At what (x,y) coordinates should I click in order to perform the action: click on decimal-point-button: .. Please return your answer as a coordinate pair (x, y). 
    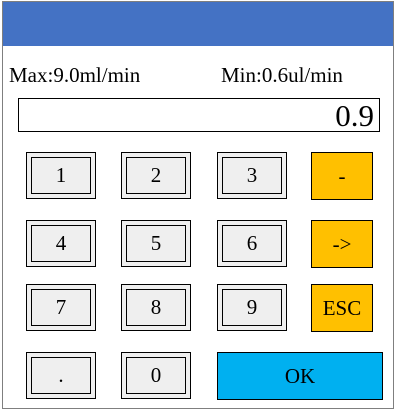
    Looking at the image, I should click on (61, 375).